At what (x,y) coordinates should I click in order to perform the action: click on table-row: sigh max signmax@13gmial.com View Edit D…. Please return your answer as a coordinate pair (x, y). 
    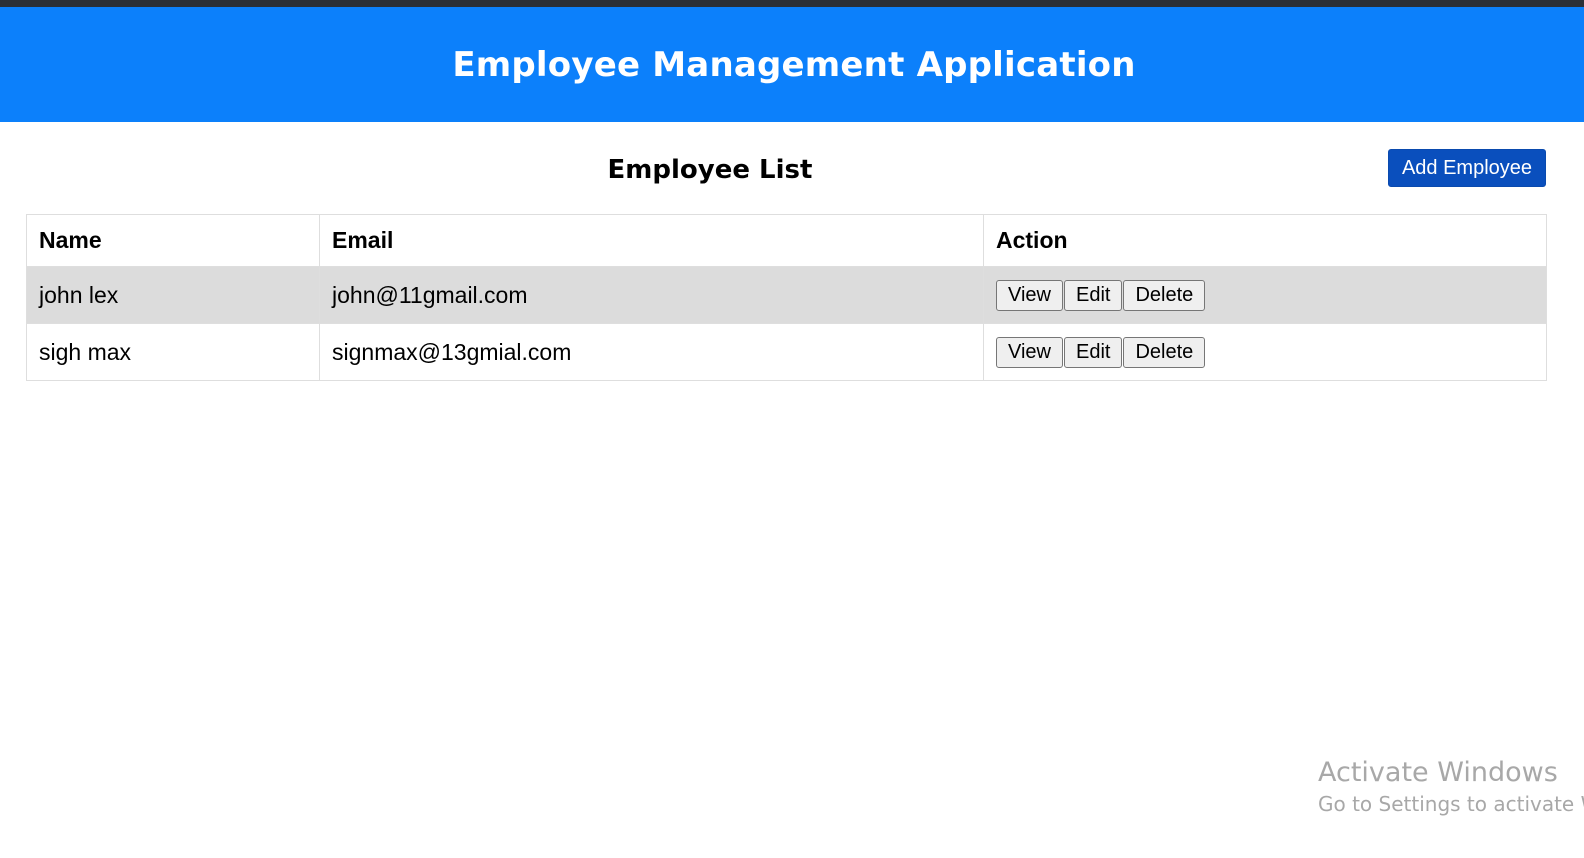
    Looking at the image, I should click on (786, 352).